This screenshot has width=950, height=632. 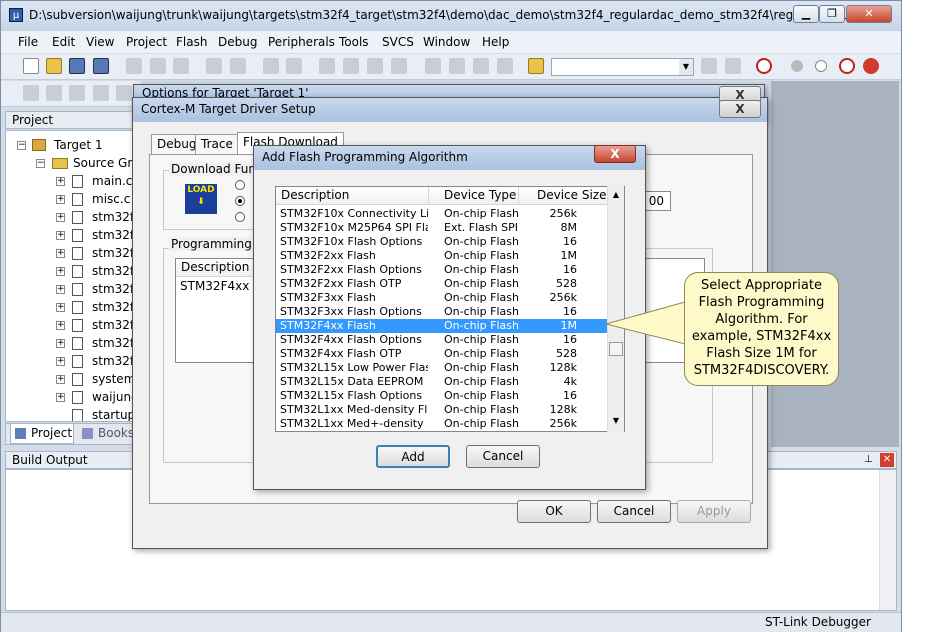 What do you see at coordinates (764, 66) in the screenshot?
I see `debug-session-icon` at bounding box center [764, 66].